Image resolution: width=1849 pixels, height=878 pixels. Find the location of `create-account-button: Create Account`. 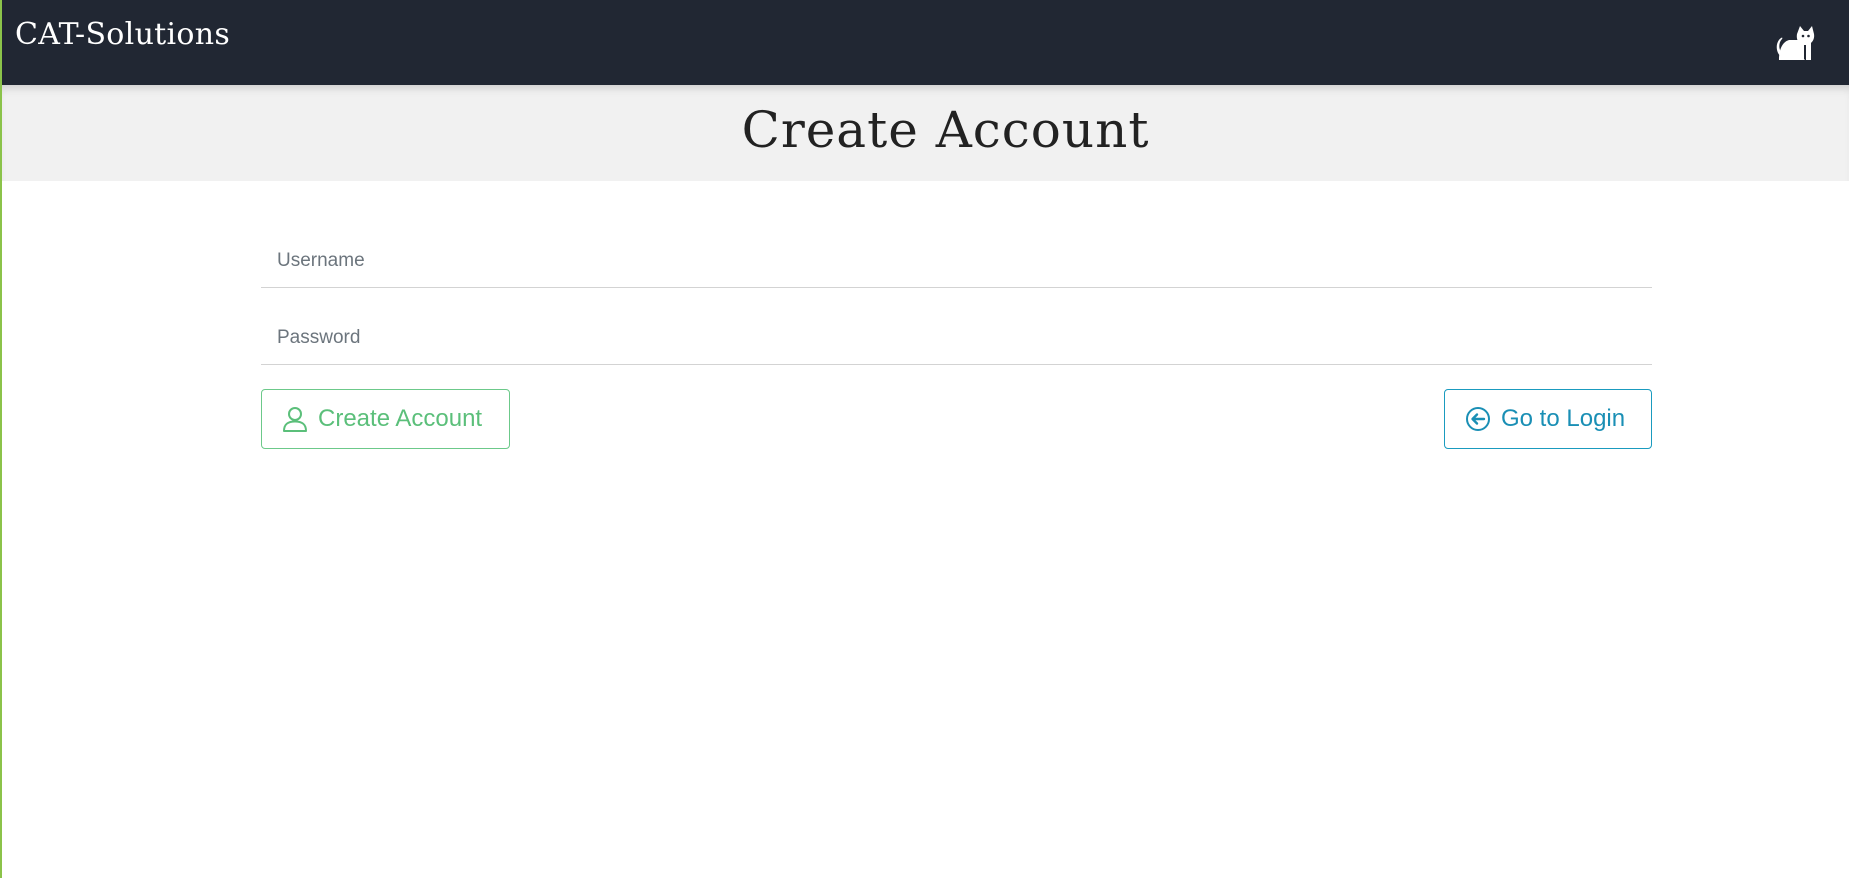

create-account-button: Create Account is located at coordinates (385, 419).